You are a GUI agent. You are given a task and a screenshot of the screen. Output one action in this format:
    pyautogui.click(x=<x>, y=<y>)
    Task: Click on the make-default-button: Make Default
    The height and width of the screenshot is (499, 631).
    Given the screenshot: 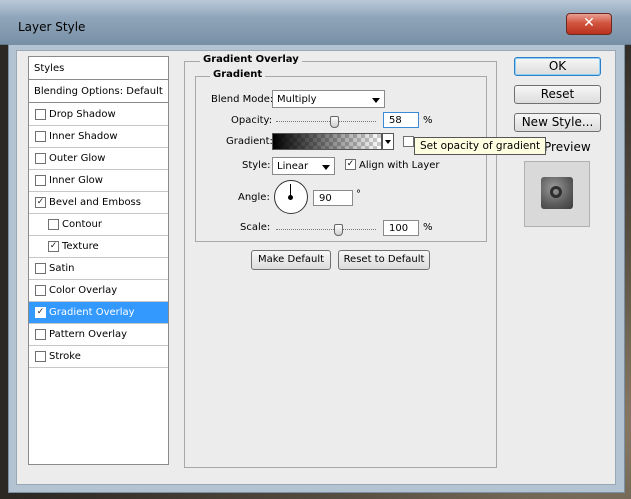 What is the action you would take?
    pyautogui.click(x=291, y=260)
    